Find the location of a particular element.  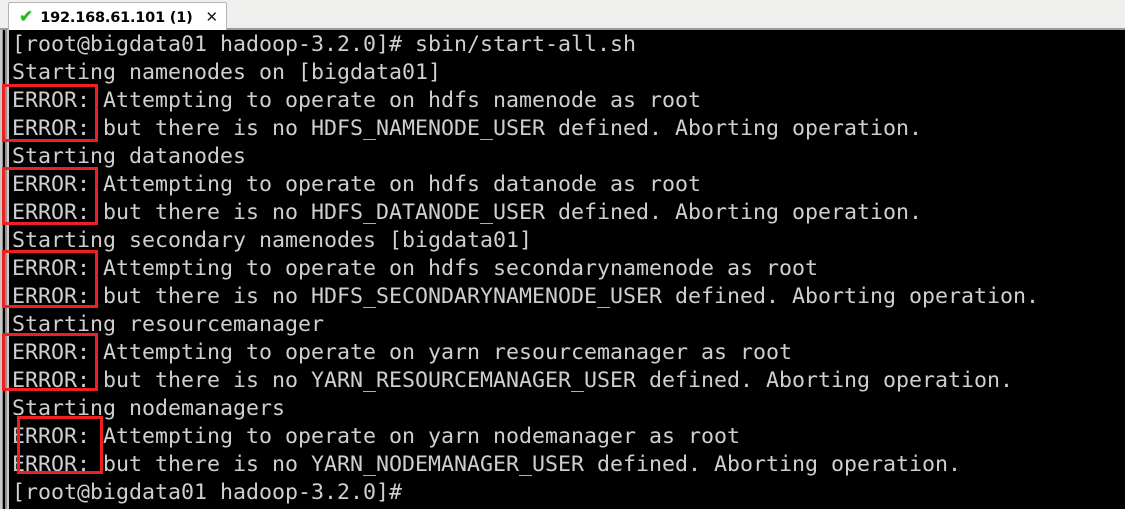

terminal-line: Starting secondary namenodes [bigdata01] is located at coordinates (272, 240).